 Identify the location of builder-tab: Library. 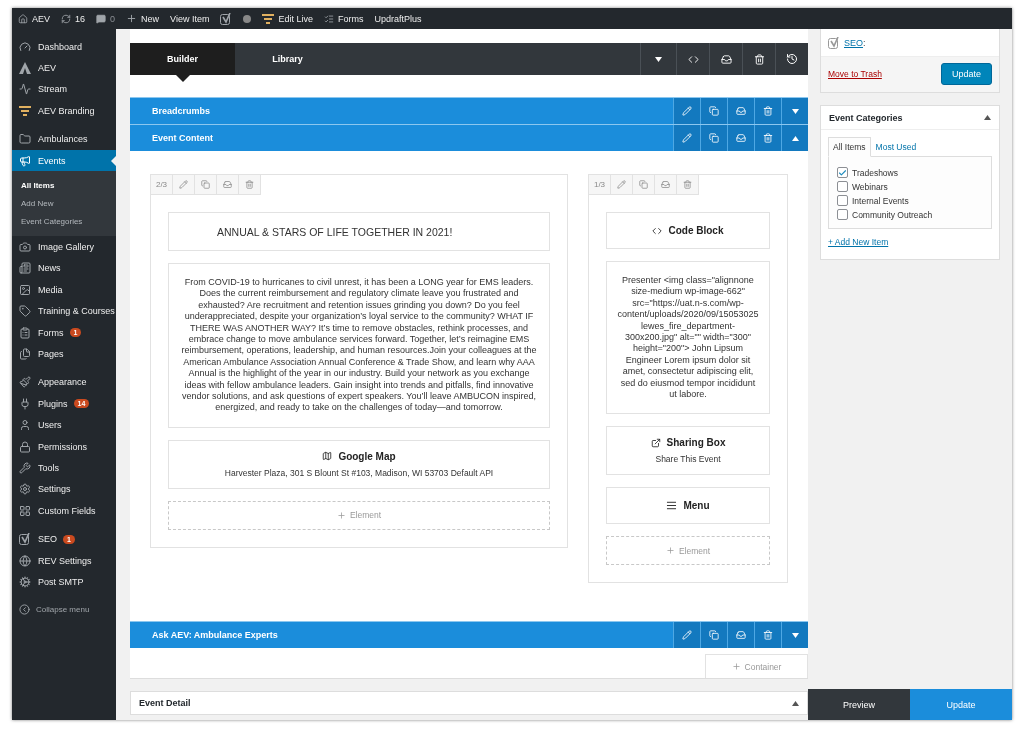
(287, 59).